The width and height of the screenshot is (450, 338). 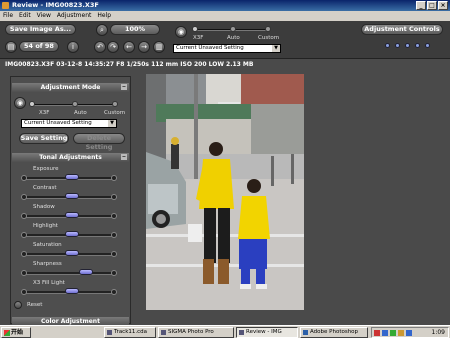 What do you see at coordinates (70, 157) in the screenshot?
I see `tonal-adjustments-header: Tonal Adjustments −` at bounding box center [70, 157].